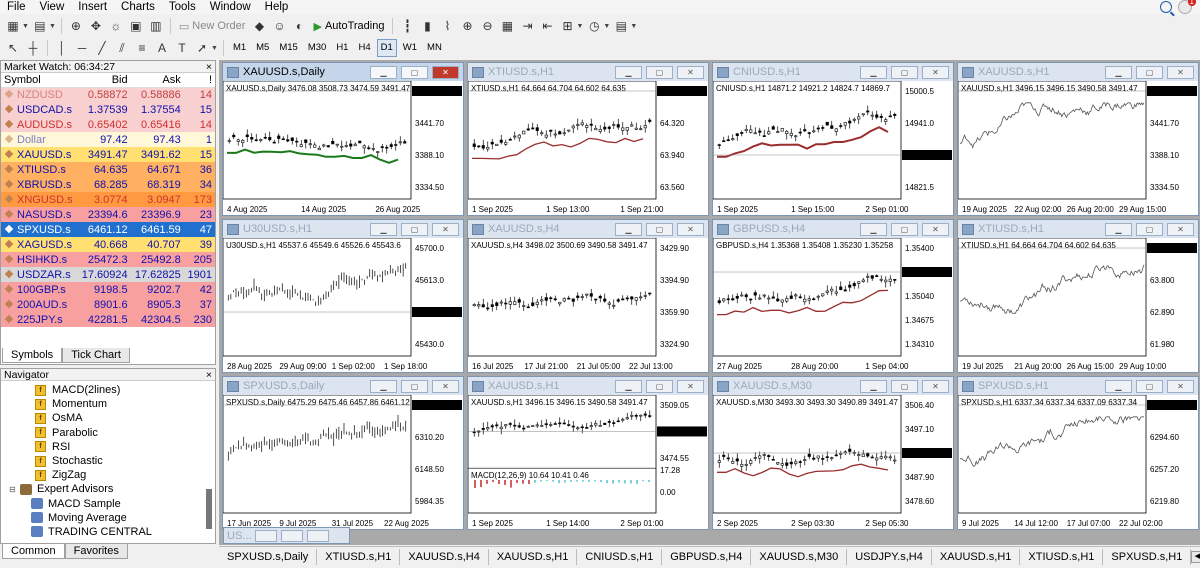  What do you see at coordinates (547, 26) in the screenshot?
I see `chart-shift-icon: ⇤` at bounding box center [547, 26].